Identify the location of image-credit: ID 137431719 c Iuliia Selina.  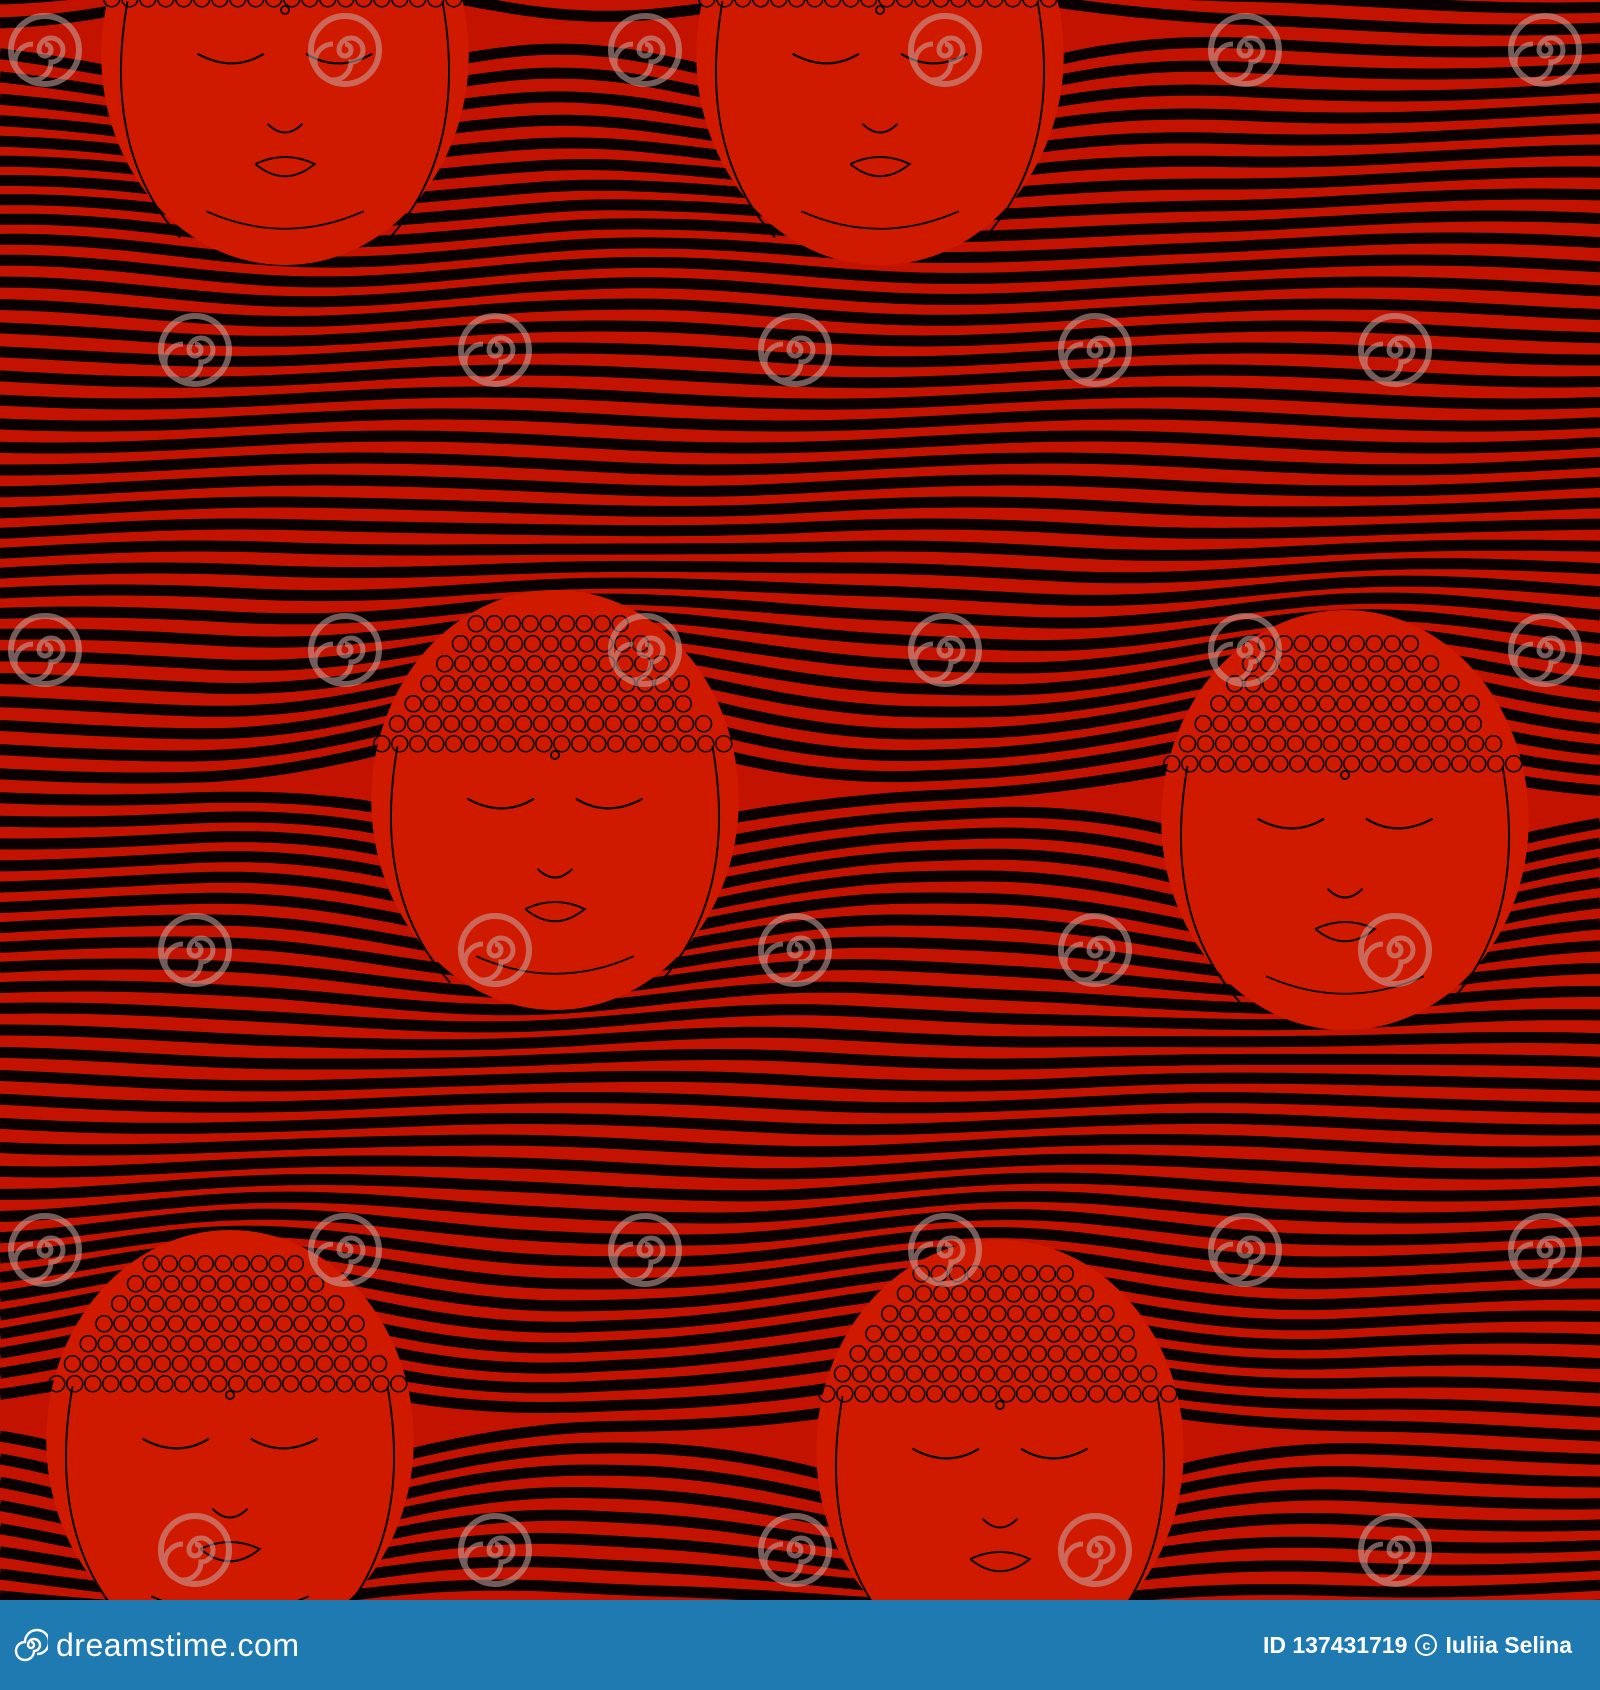
(1417, 1645).